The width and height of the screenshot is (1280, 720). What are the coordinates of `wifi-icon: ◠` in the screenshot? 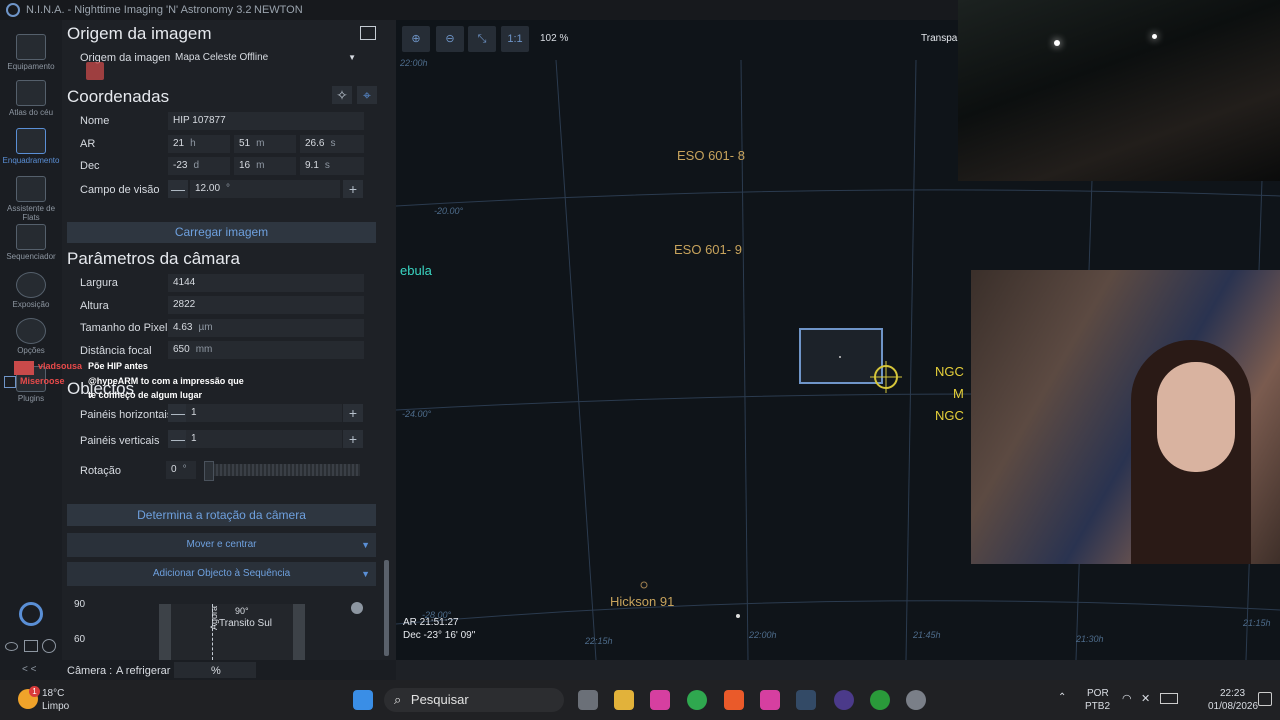 It's located at (1127, 698).